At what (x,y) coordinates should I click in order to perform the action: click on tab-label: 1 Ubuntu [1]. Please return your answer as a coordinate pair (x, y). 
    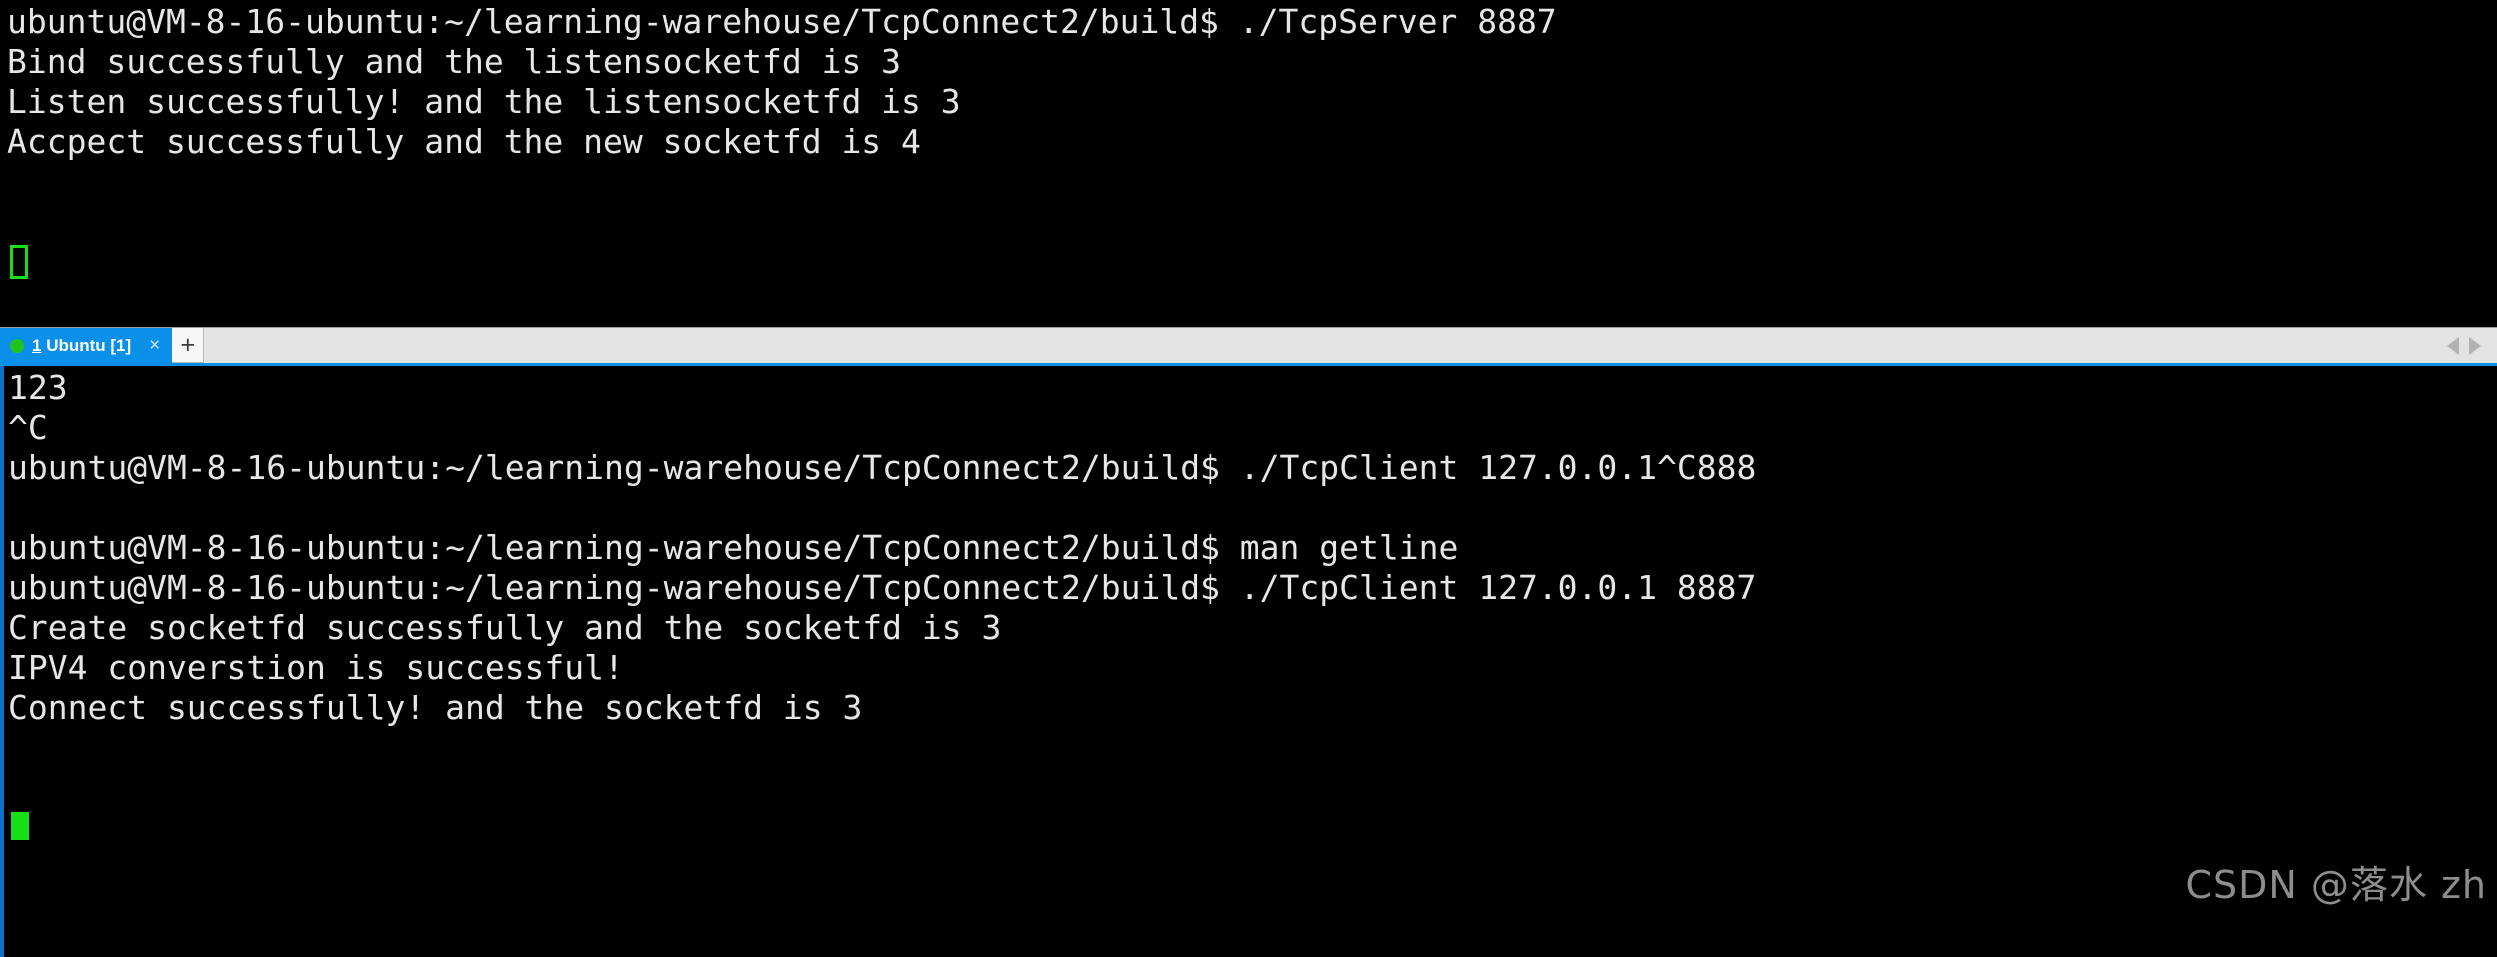
    Looking at the image, I should click on (81, 345).